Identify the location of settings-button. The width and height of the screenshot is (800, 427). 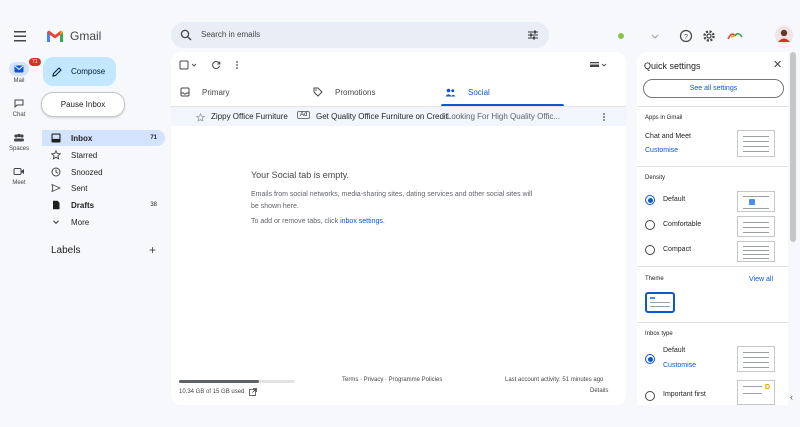
(709, 36).